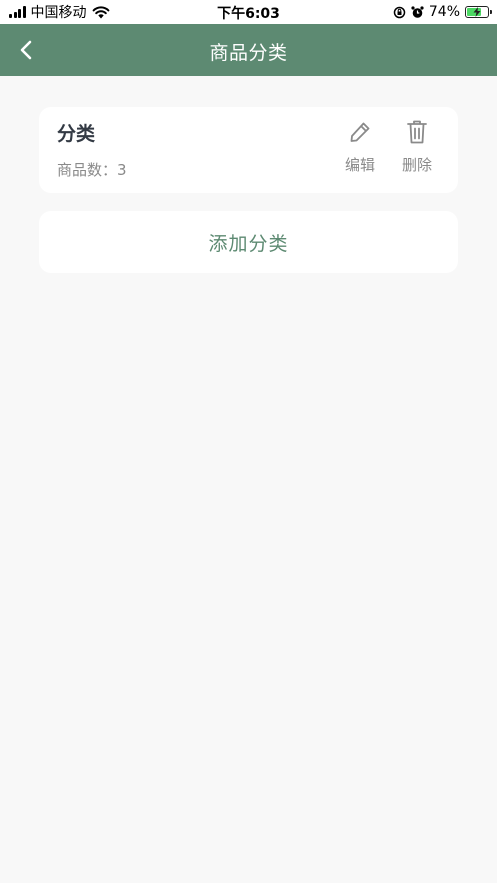 The height and width of the screenshot is (883, 497). What do you see at coordinates (416, 165) in the screenshot?
I see `delete-label: 删除` at bounding box center [416, 165].